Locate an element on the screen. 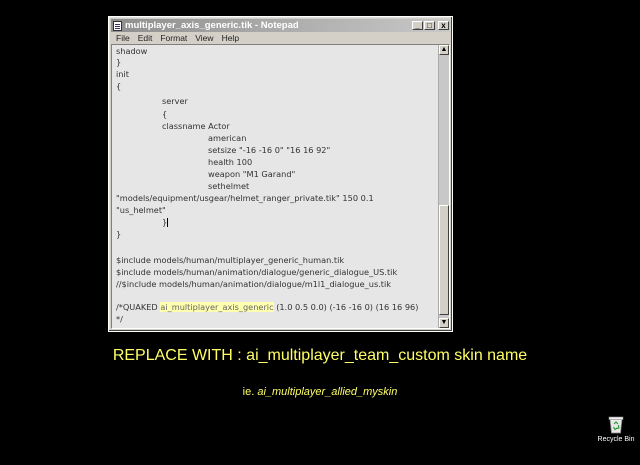 This screenshot has width=640, height=465. menu-edit: Edit is located at coordinates (145, 38).